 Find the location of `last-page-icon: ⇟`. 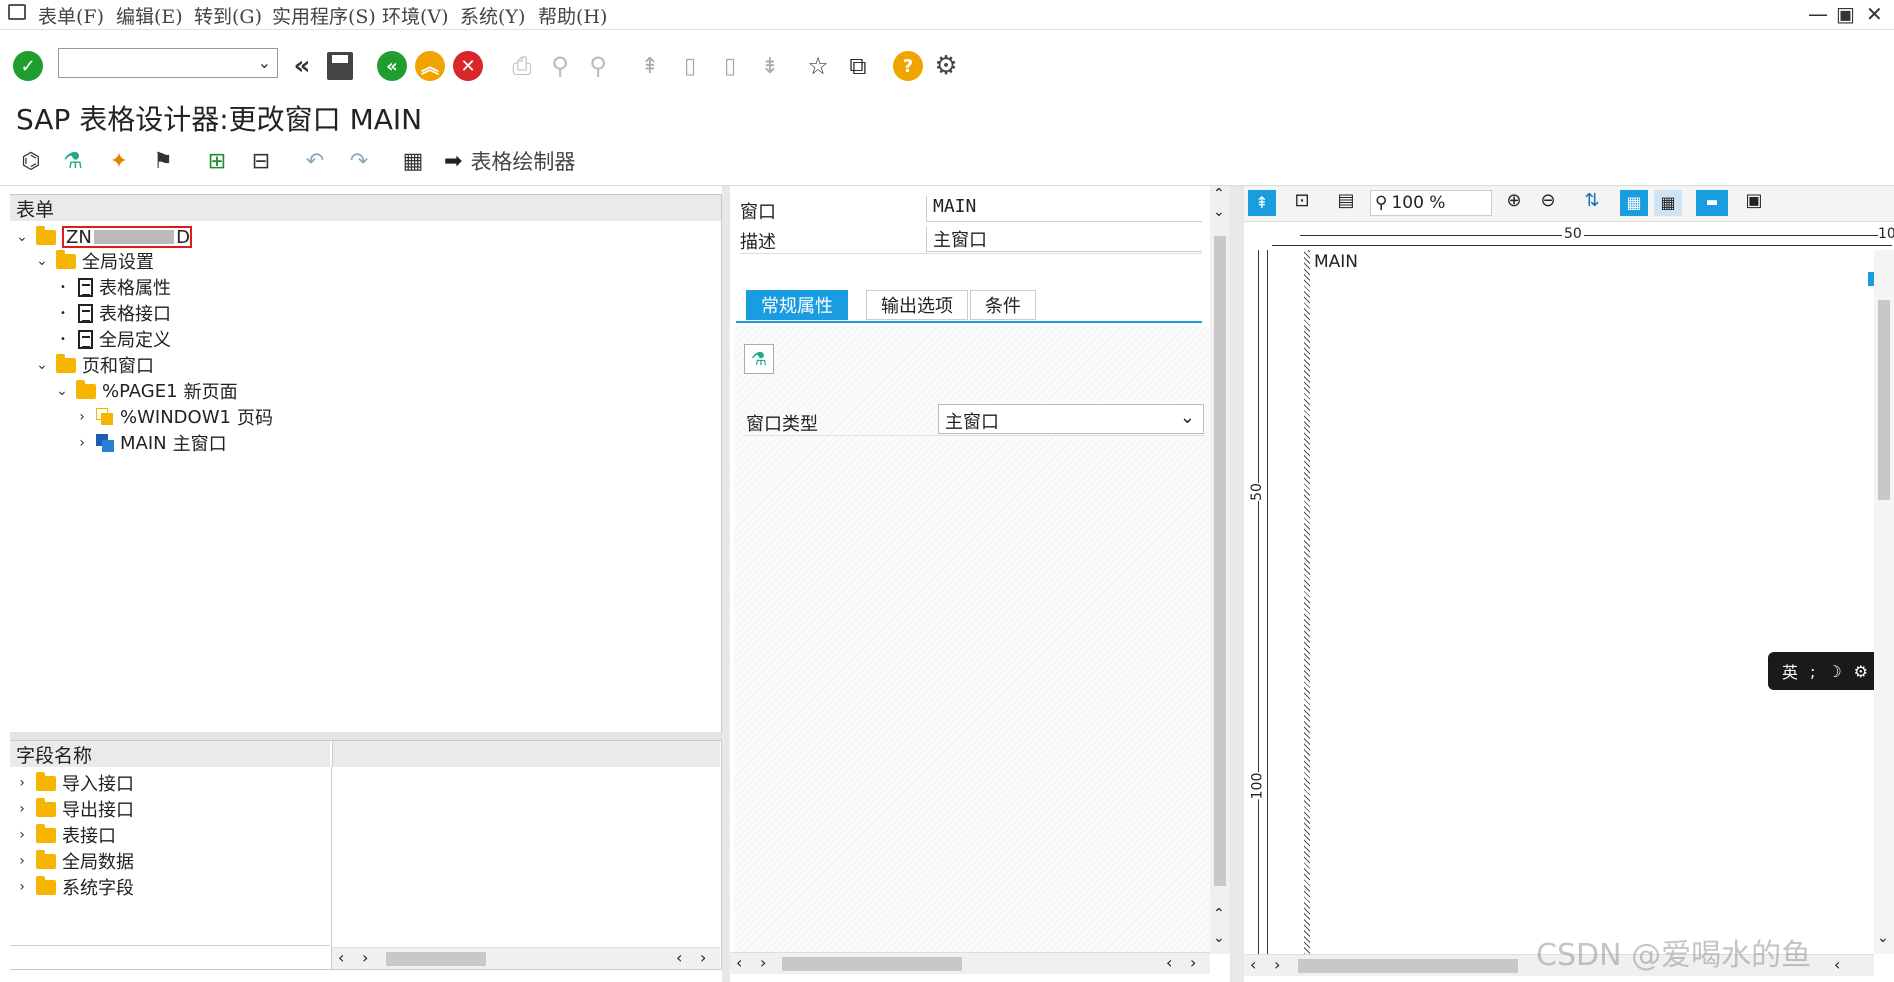

last-page-icon: ⇟ is located at coordinates (770, 66).